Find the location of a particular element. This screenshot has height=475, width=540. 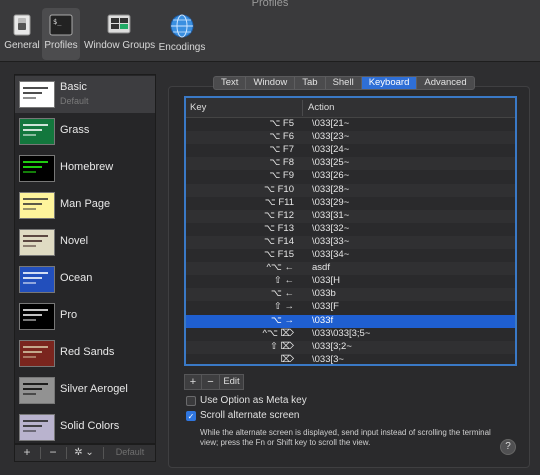

key-cell: ⌥ F11 is located at coordinates (279, 202).